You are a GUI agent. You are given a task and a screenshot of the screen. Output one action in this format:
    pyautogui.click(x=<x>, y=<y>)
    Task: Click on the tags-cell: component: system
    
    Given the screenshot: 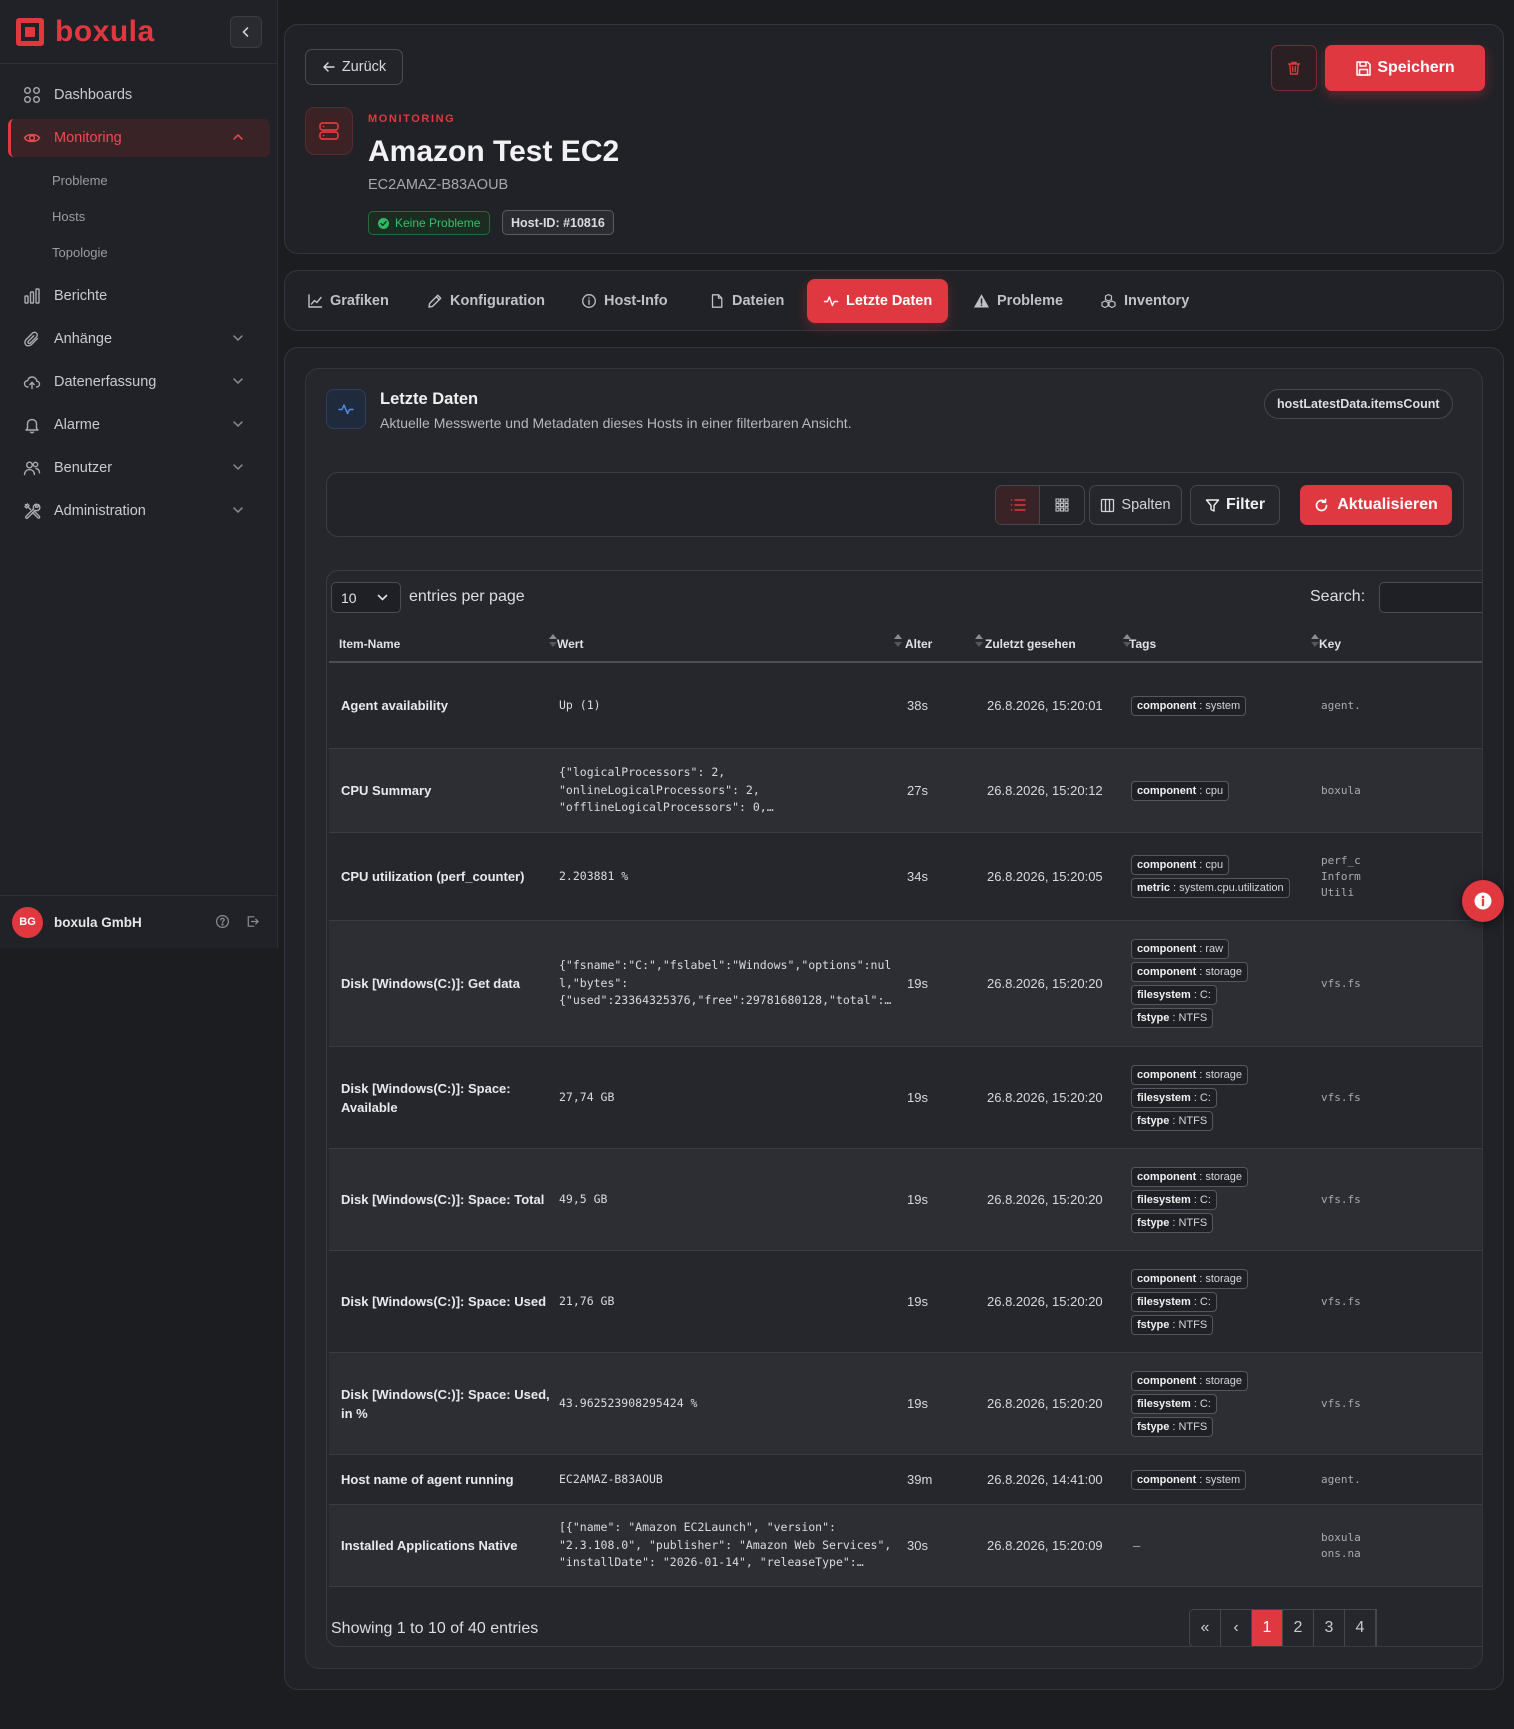 What is the action you would take?
    pyautogui.click(x=1223, y=705)
    